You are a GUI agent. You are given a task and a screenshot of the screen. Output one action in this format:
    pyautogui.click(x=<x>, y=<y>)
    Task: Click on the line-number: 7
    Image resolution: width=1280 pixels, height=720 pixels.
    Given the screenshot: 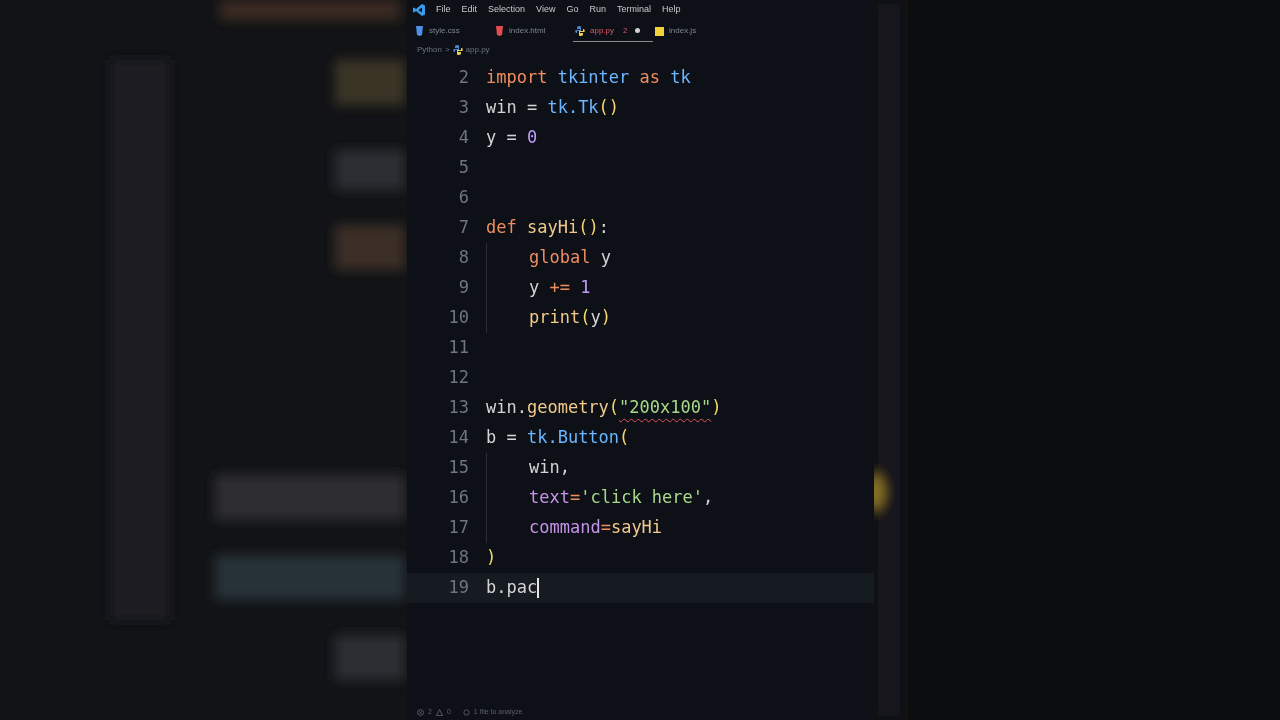 What is the action you would take?
    pyautogui.click(x=463, y=228)
    